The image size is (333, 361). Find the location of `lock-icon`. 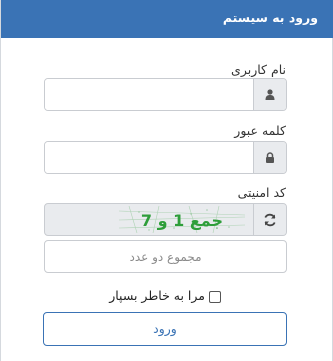

lock-icon is located at coordinates (269, 157).